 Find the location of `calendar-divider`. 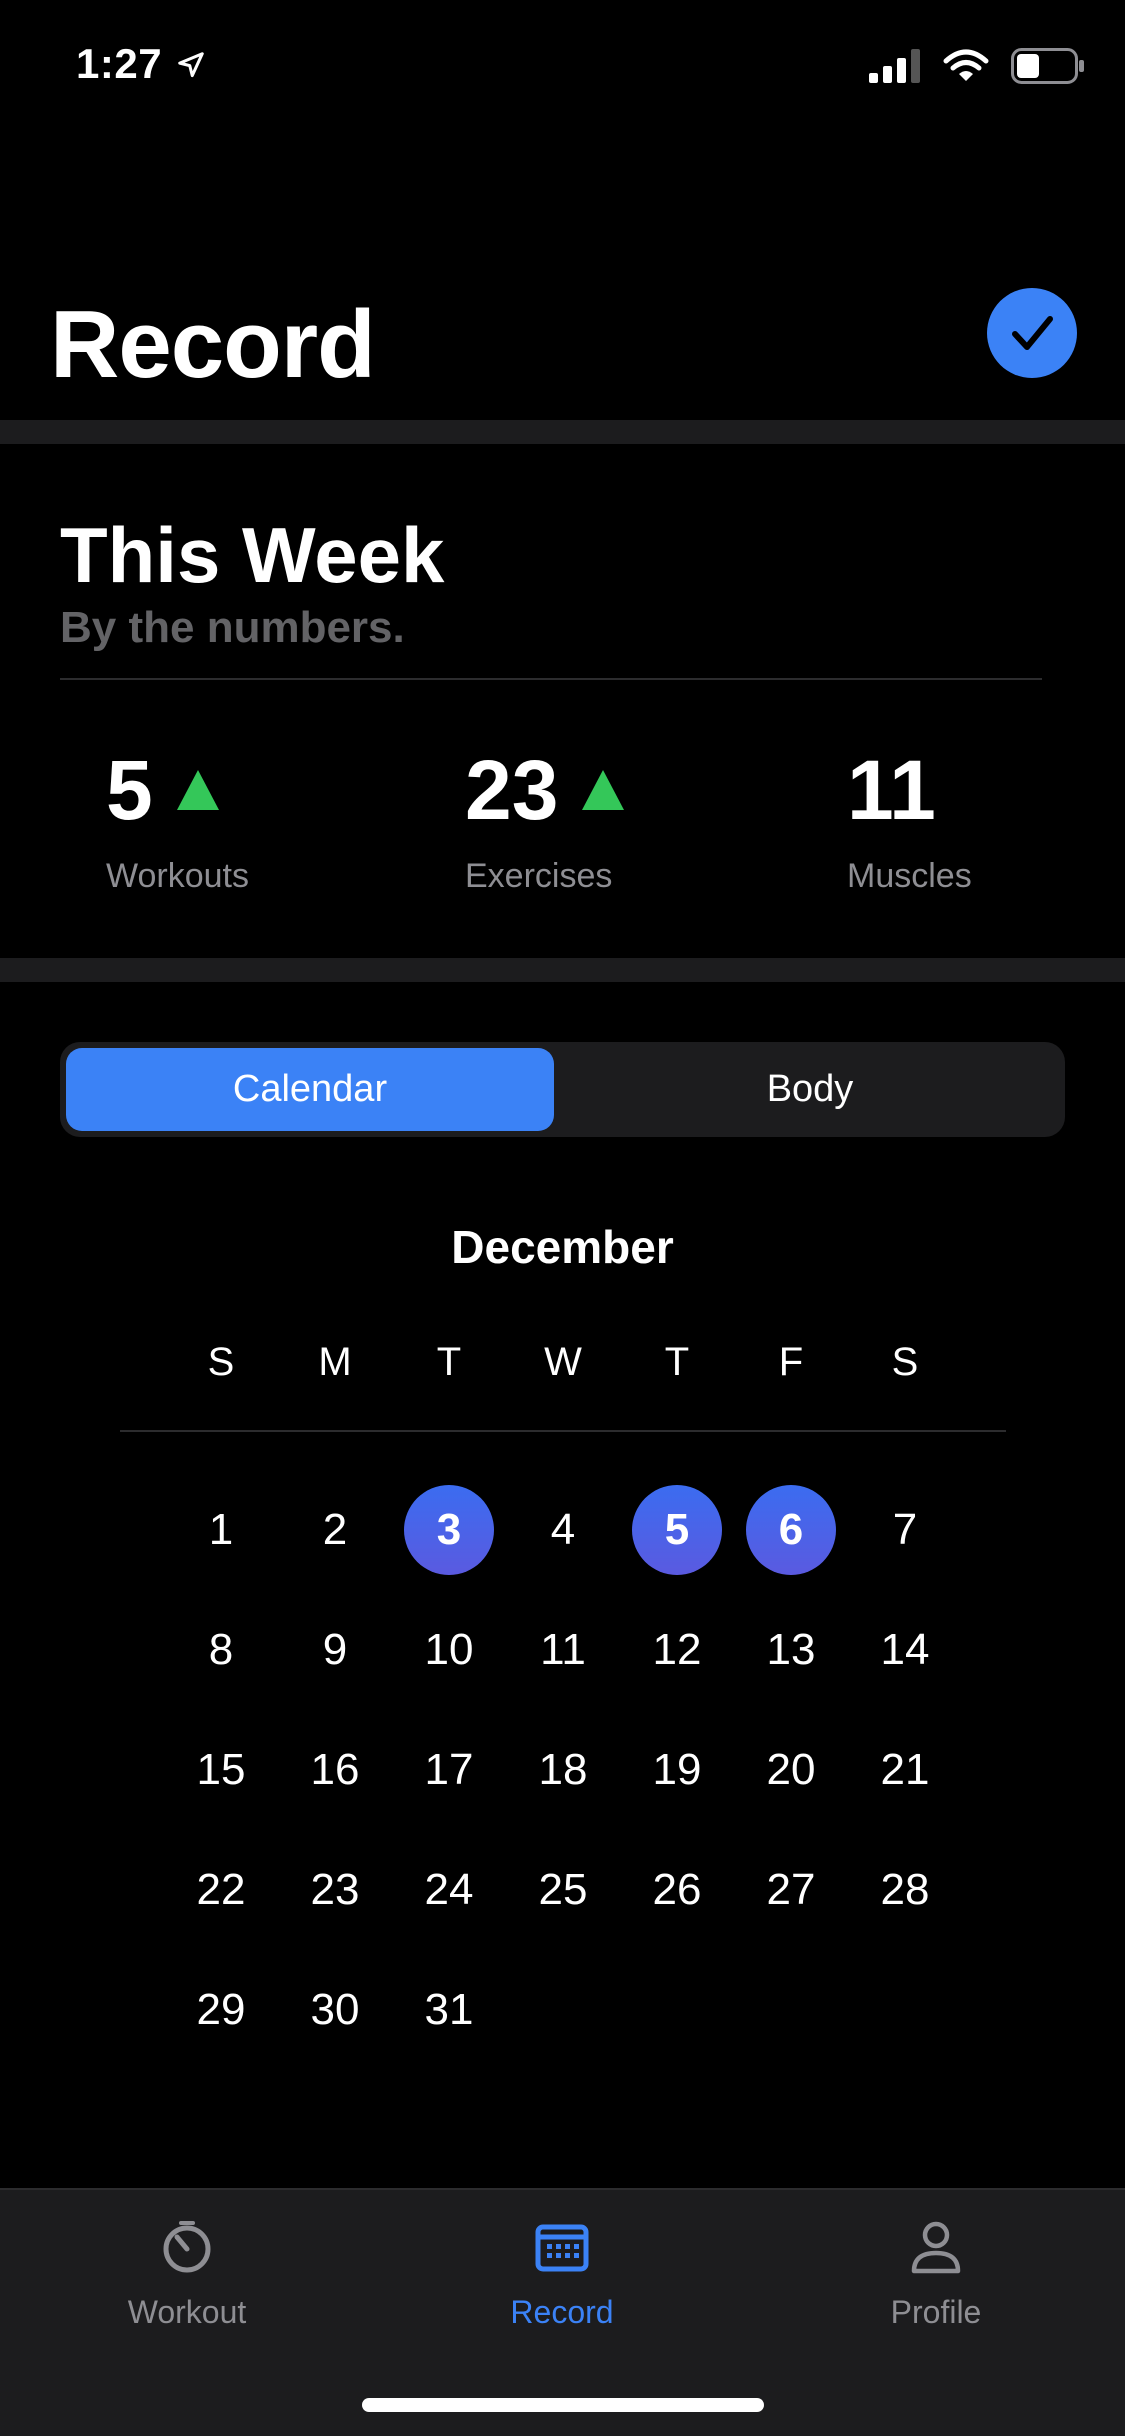

calendar-divider is located at coordinates (563, 1431).